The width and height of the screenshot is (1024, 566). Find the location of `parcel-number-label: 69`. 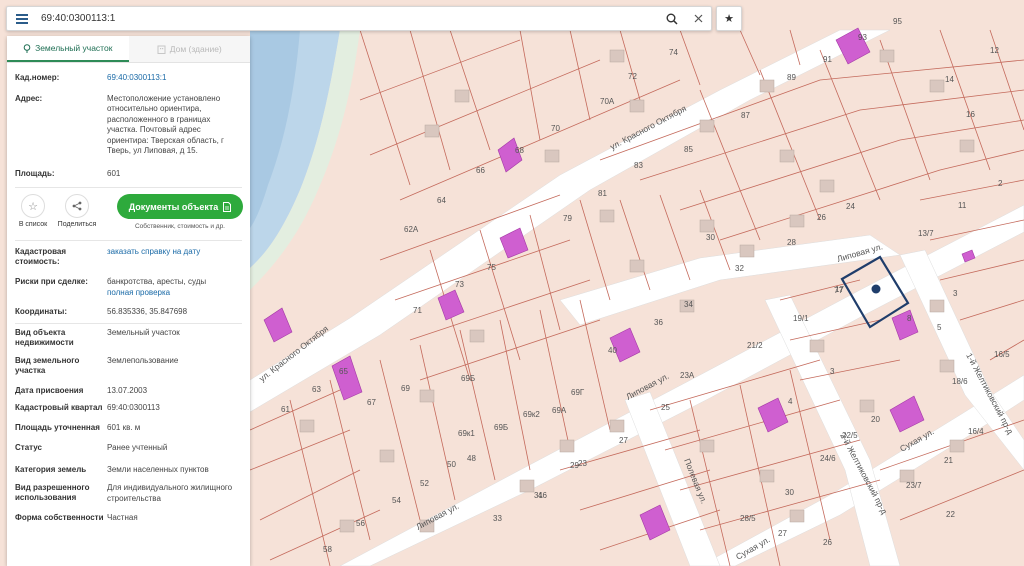

parcel-number-label: 69 is located at coordinates (405, 388).